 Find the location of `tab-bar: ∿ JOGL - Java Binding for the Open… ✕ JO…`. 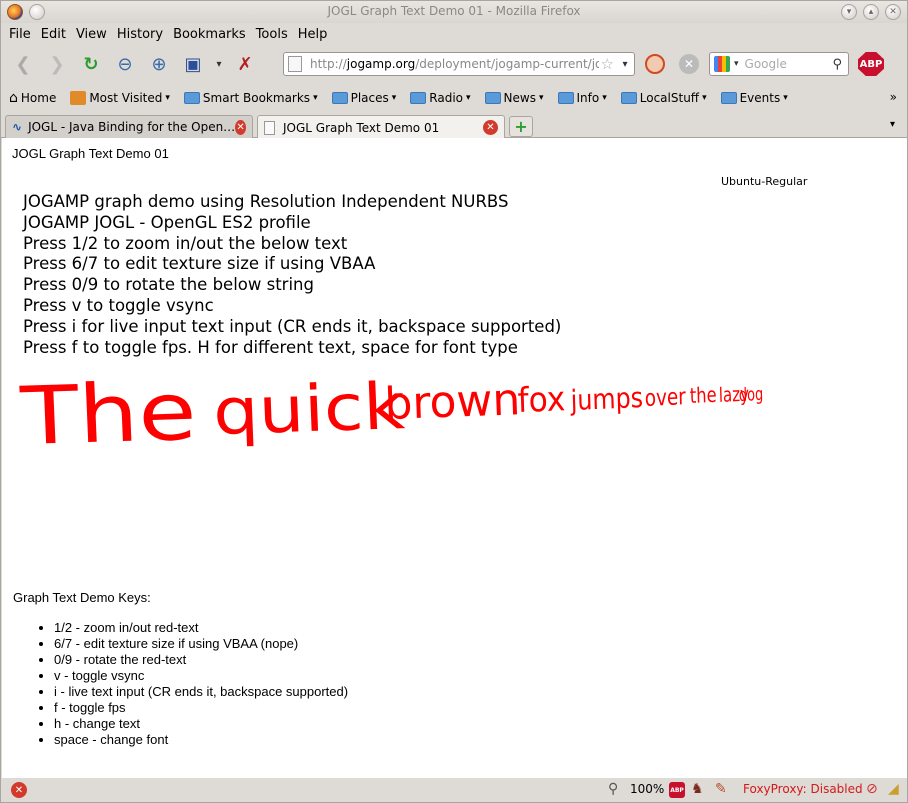

tab-bar: ∿ JOGL - Java Binding for the Open… ✕ JO… is located at coordinates (454, 126).